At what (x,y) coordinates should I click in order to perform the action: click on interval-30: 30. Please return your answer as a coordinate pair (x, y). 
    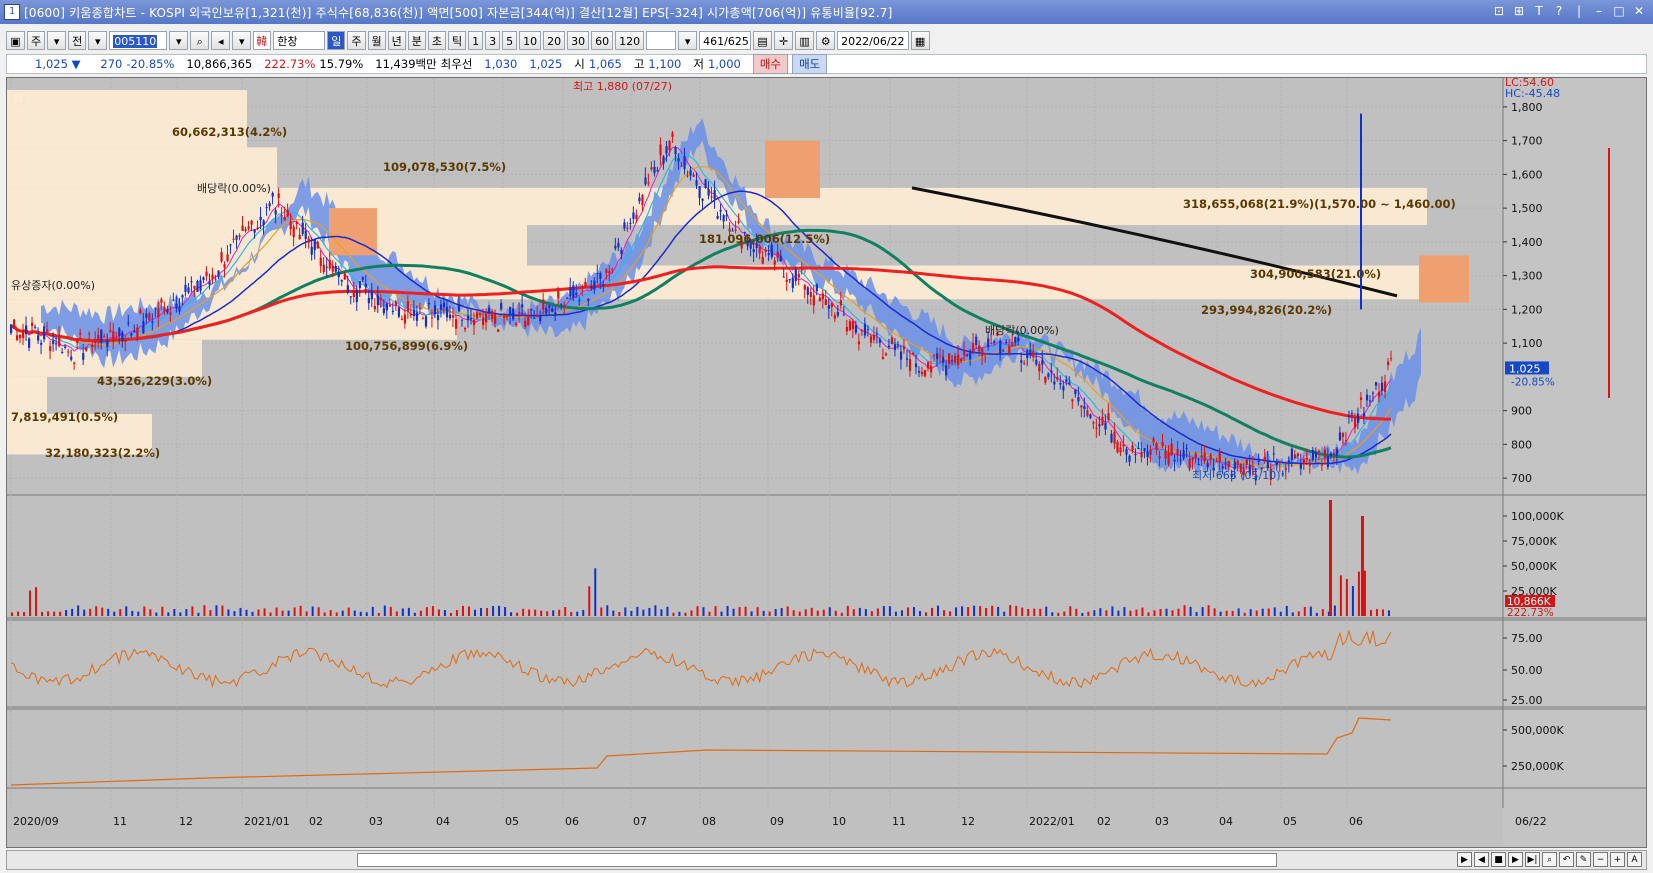
    Looking at the image, I should click on (578, 40).